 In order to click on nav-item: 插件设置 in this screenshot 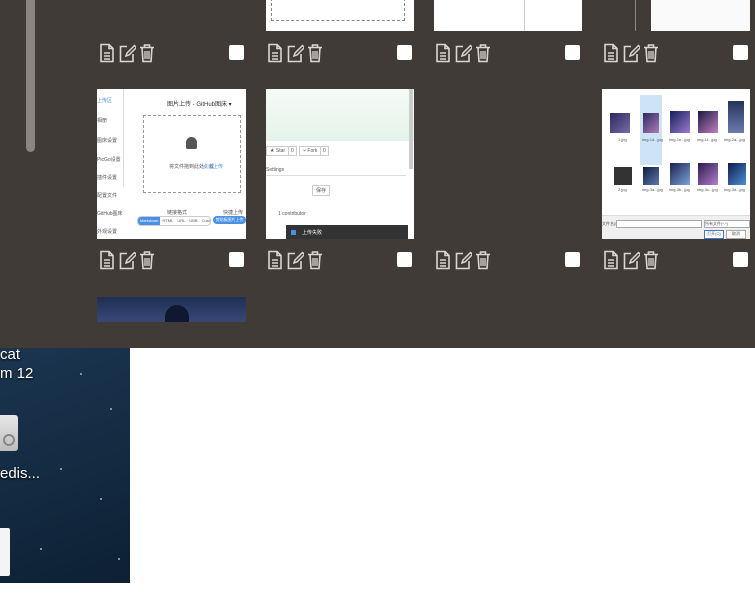, I will do `click(107, 178)`.